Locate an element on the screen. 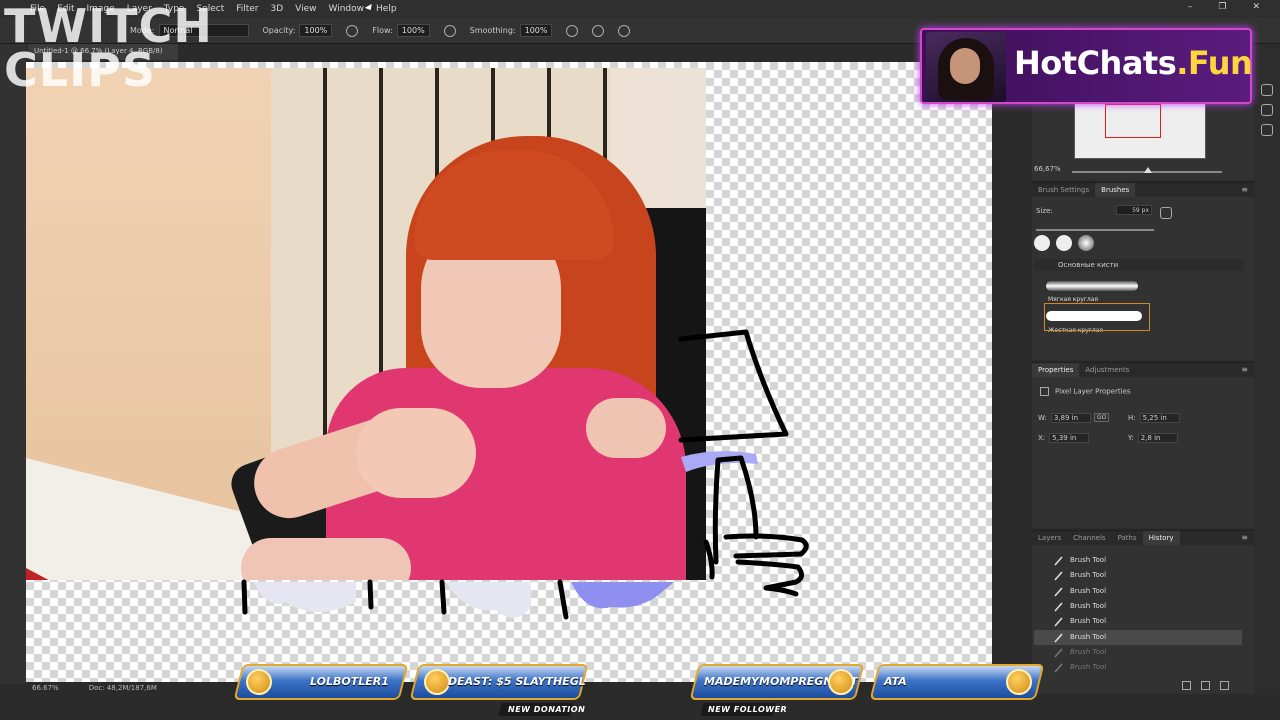  width-row: W: 3,89 in is located at coordinates (1064, 418).